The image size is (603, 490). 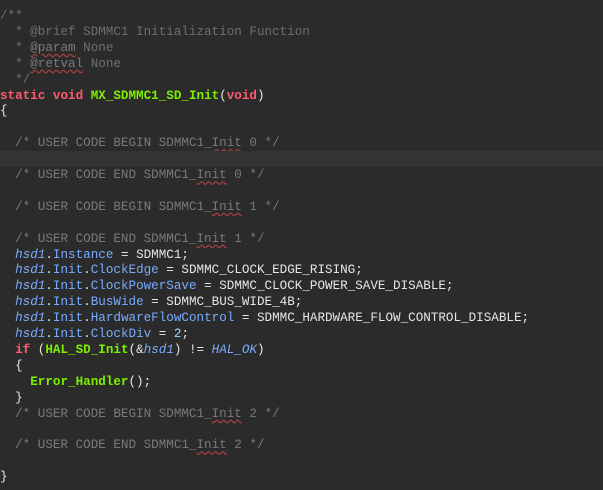 What do you see at coordinates (162, 334) in the screenshot?
I see `code-token: =` at bounding box center [162, 334].